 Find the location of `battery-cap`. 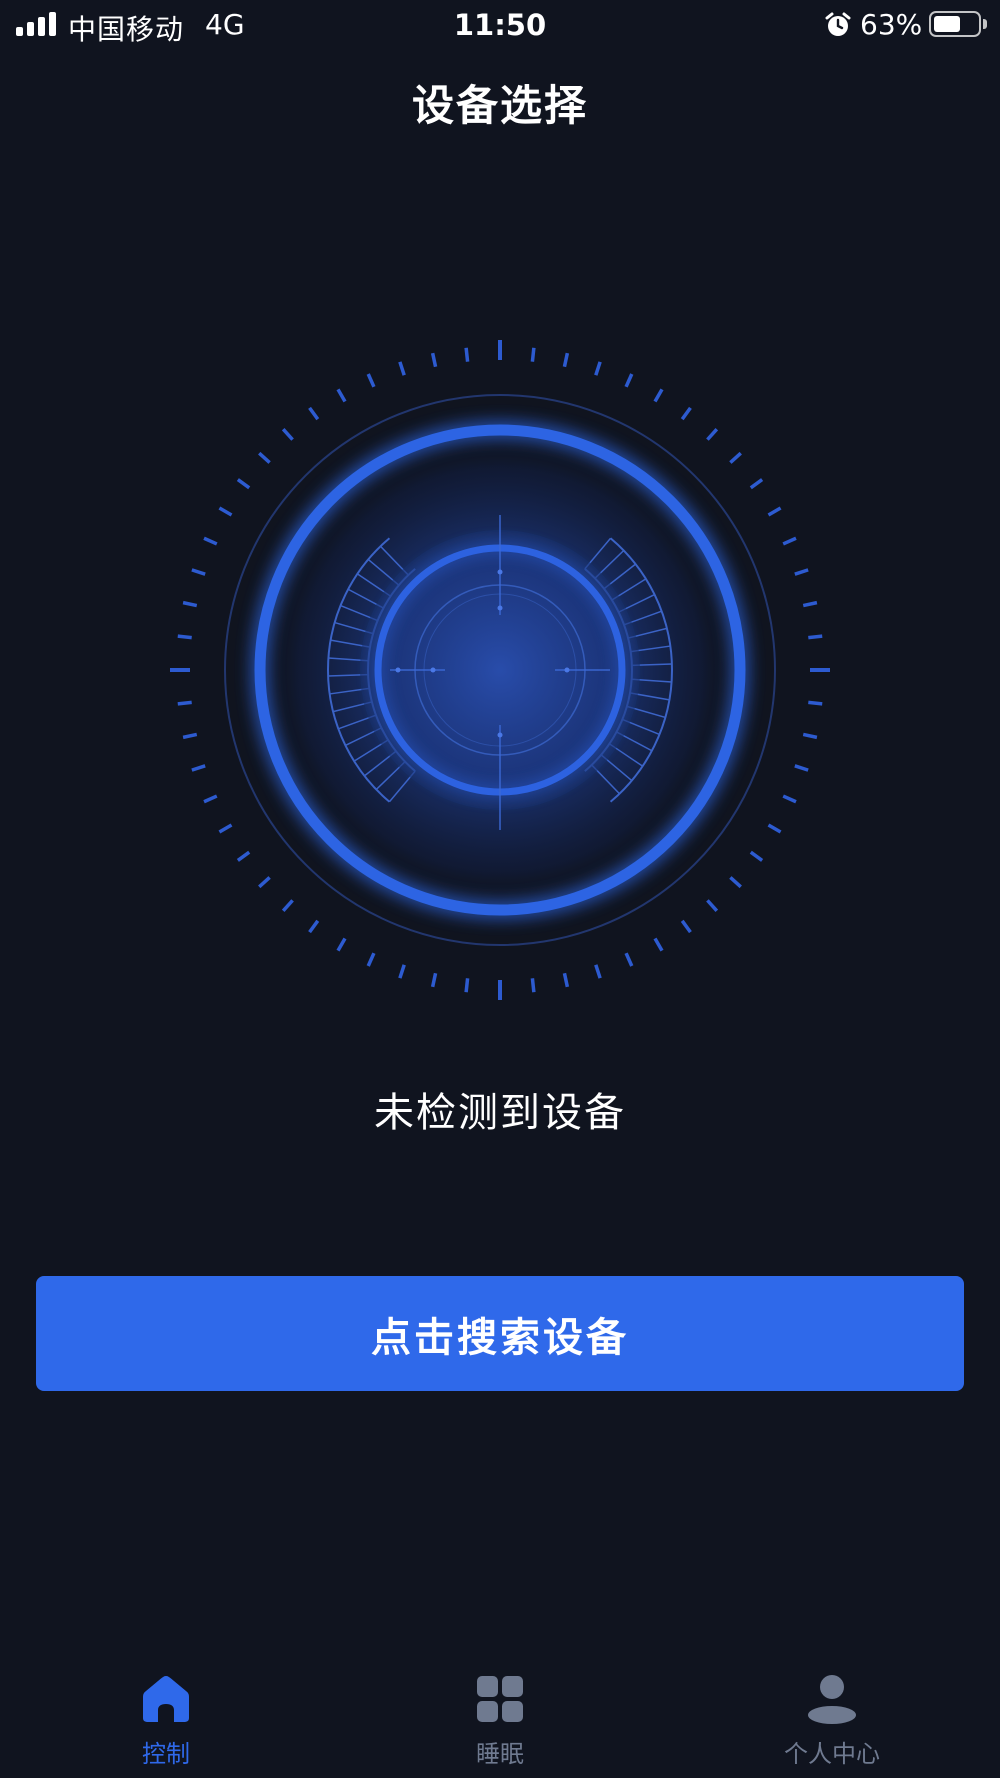

battery-cap is located at coordinates (985, 24).